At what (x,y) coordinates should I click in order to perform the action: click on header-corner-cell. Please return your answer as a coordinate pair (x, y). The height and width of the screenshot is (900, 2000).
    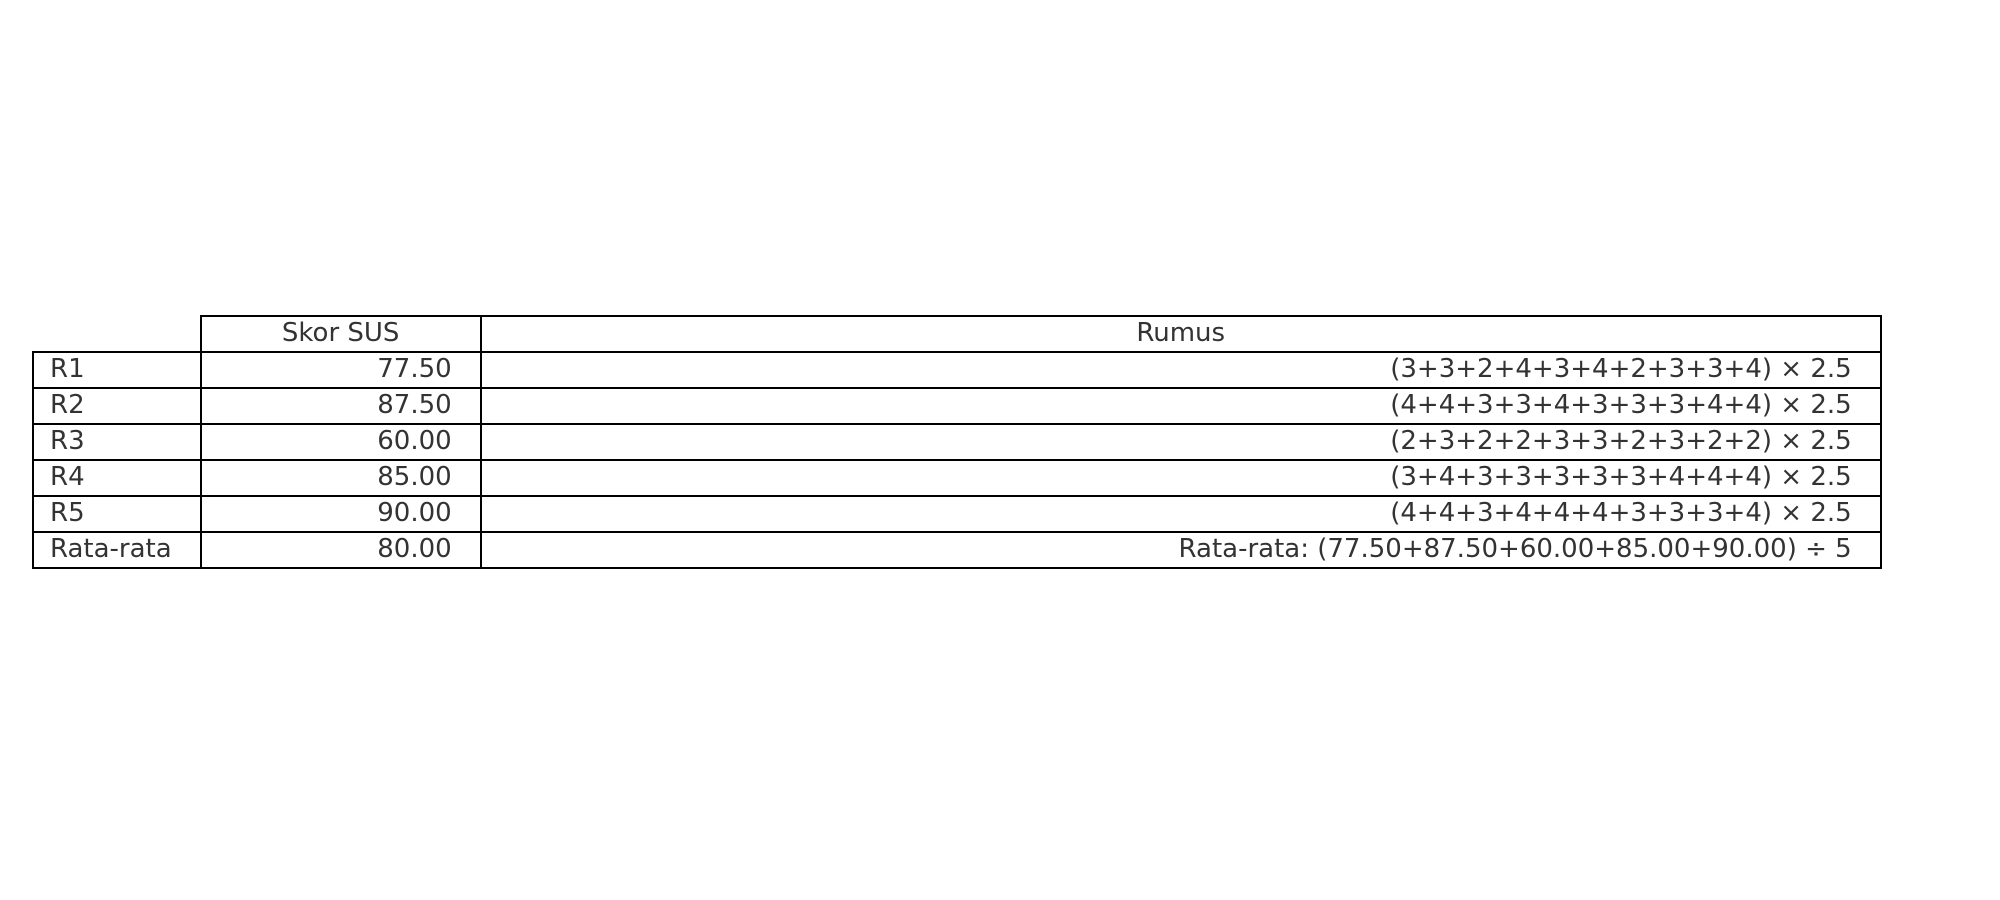
    Looking at the image, I should click on (117, 334).